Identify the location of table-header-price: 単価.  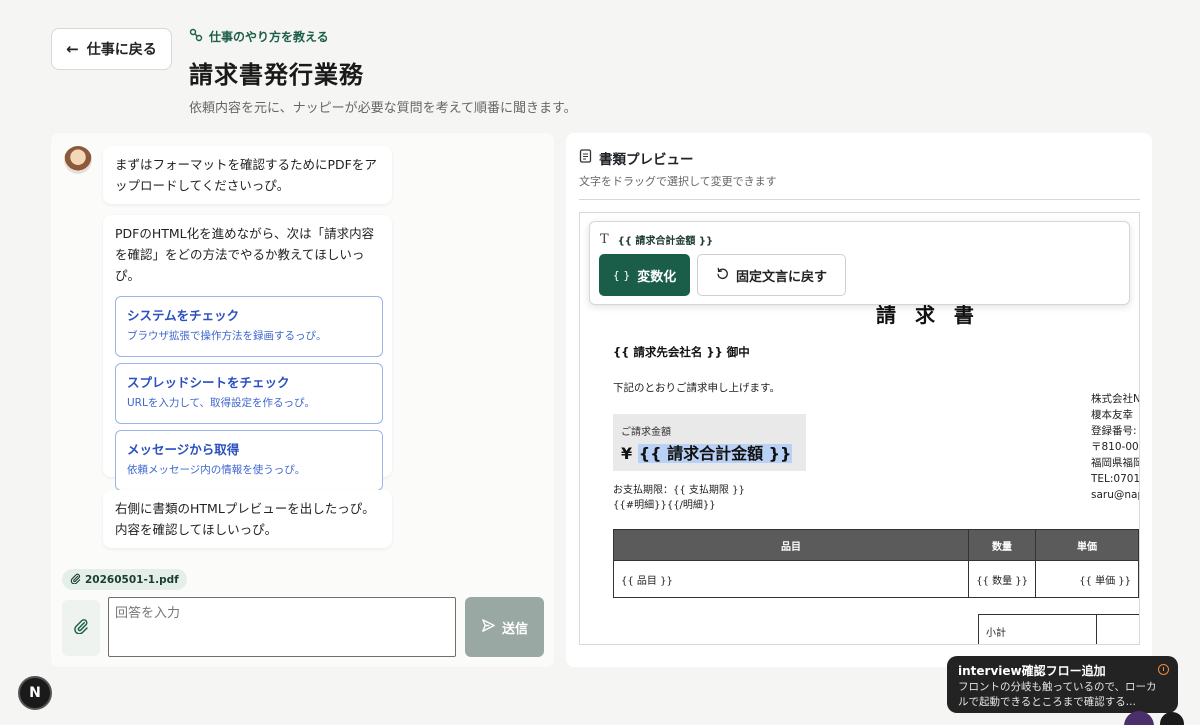
(1087, 545).